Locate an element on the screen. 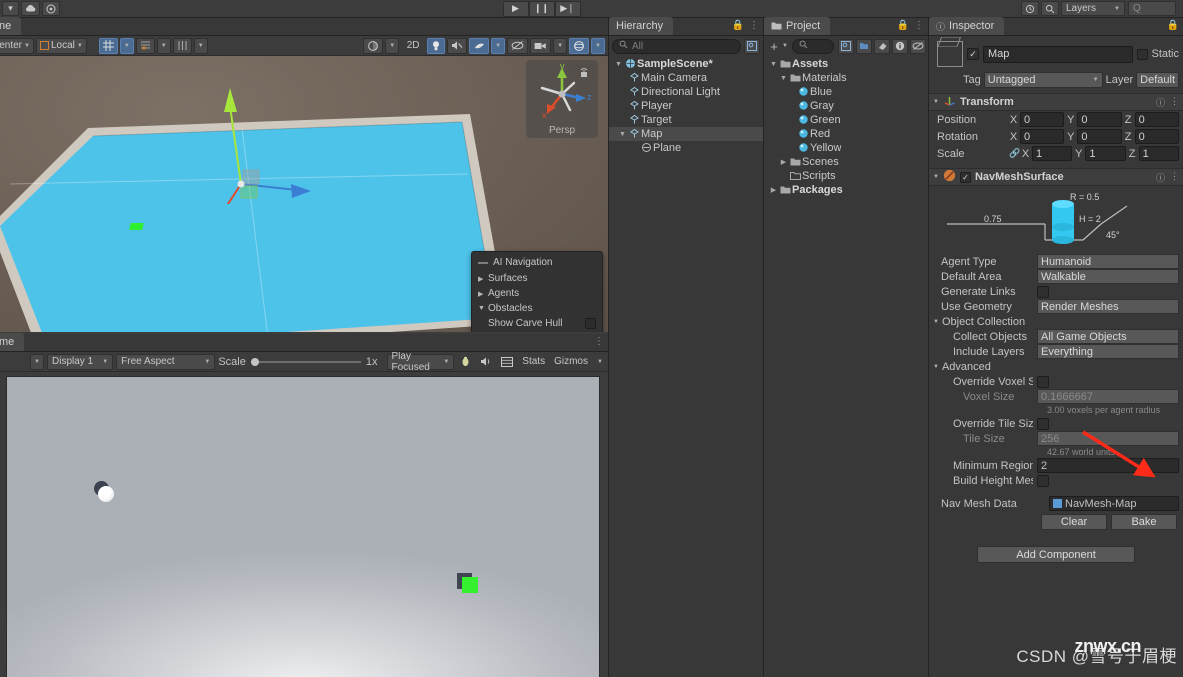 This screenshot has width=1183, height=677. scale-slider is located at coordinates (305, 361).